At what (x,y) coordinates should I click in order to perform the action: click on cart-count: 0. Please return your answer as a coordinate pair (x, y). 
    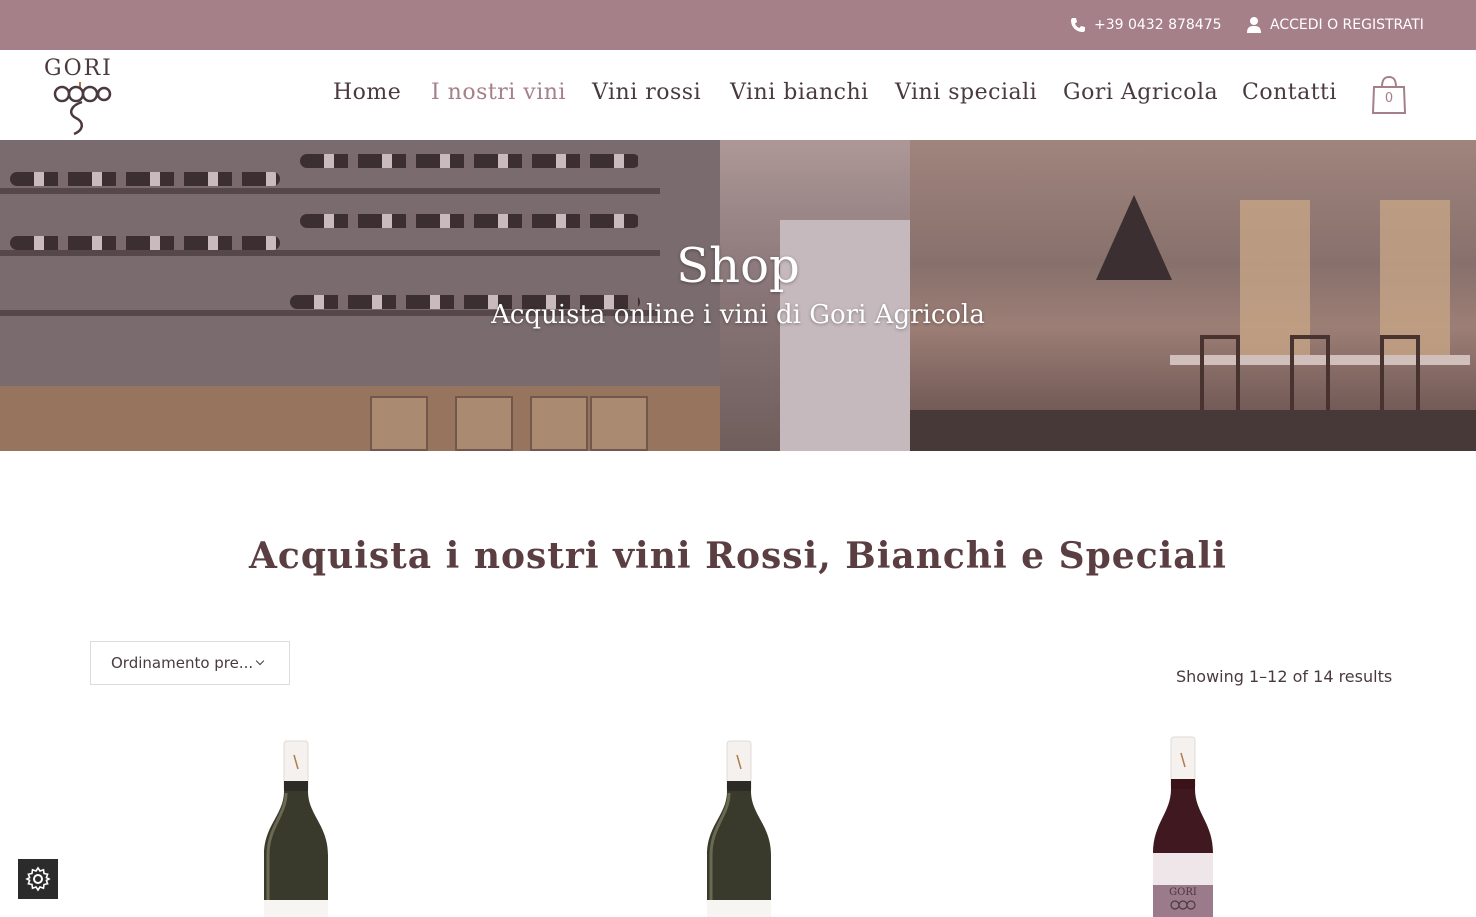
    Looking at the image, I should click on (1389, 98).